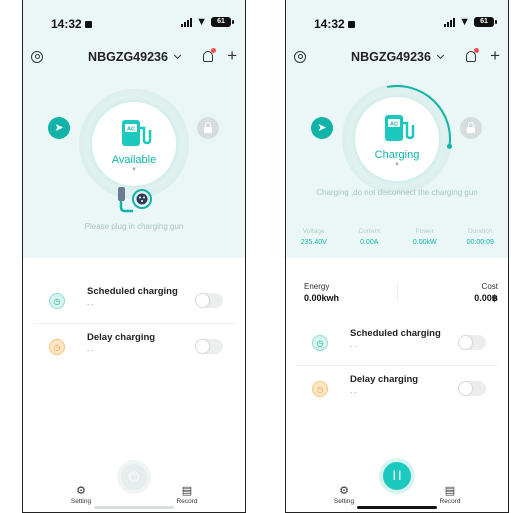 The width and height of the screenshot is (511, 513). What do you see at coordinates (135, 200) in the screenshot?
I see `plug-icon` at bounding box center [135, 200].